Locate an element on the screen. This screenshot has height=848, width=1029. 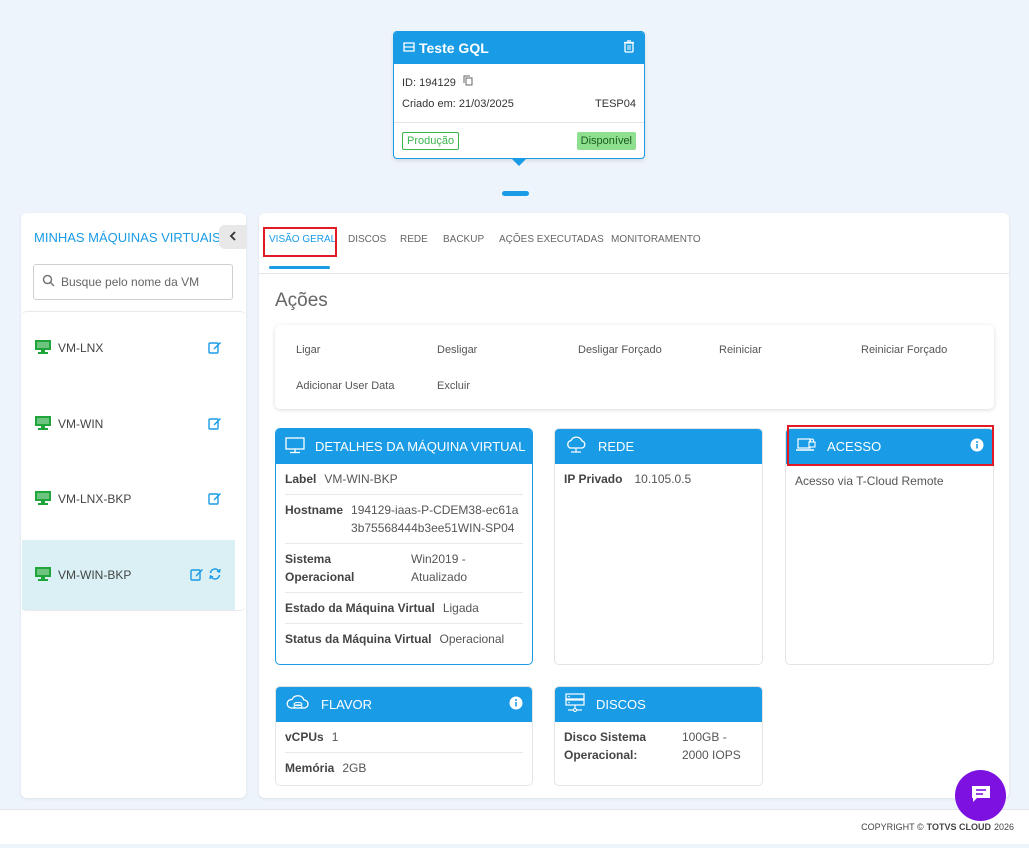
collapse-sidebar-button is located at coordinates (233, 237).